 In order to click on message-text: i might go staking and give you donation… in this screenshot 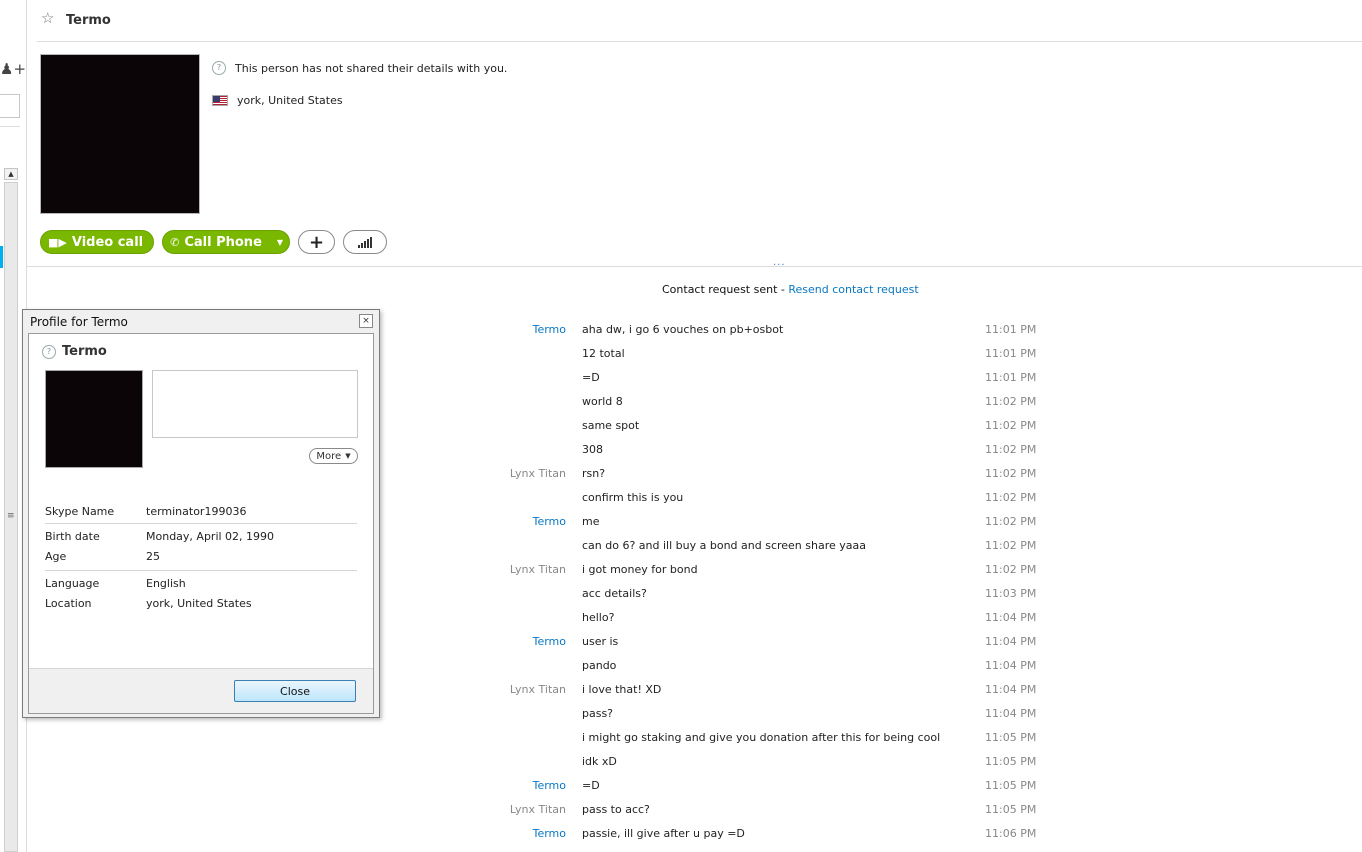, I will do `click(761, 737)`.